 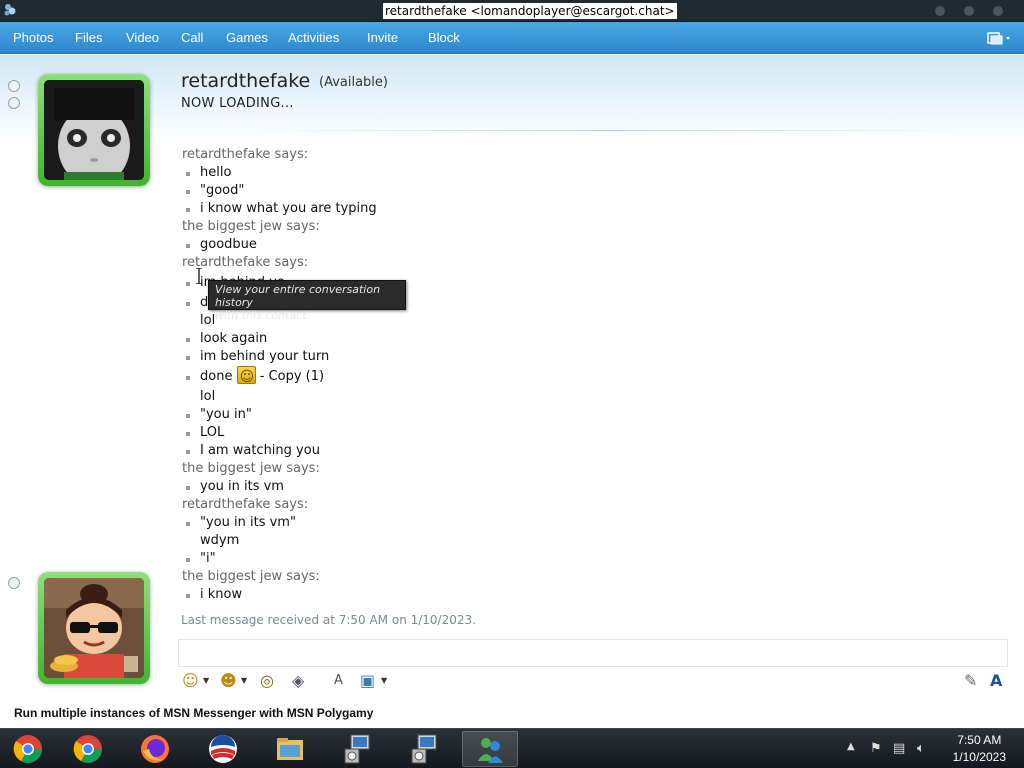 What do you see at coordinates (532, 487) in the screenshot?
I see `message: you in its vm` at bounding box center [532, 487].